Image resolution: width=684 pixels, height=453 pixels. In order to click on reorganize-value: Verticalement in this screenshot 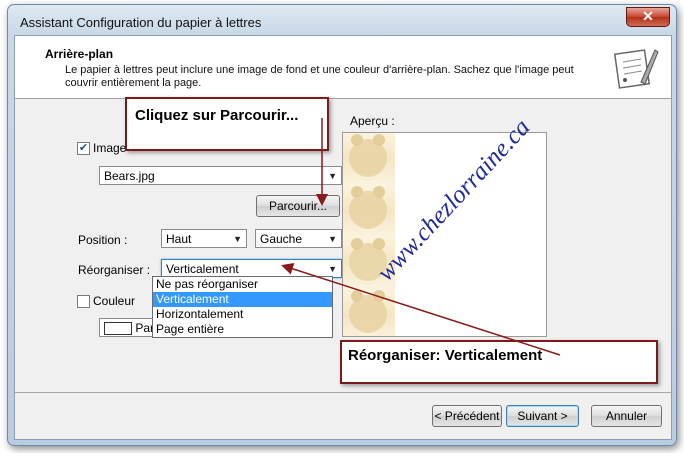, I will do `click(202, 269)`.